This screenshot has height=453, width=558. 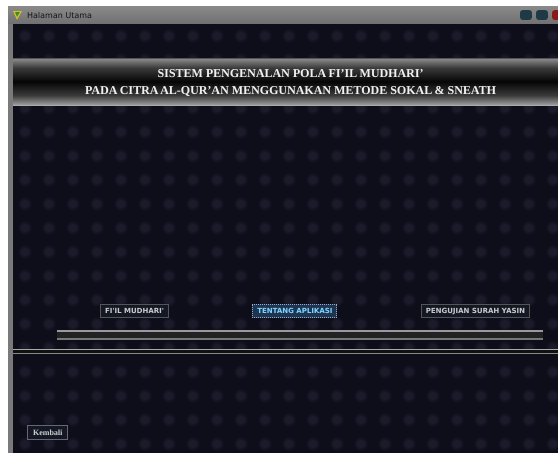 I want to click on window-title: Halaman Utama, so click(x=60, y=15).